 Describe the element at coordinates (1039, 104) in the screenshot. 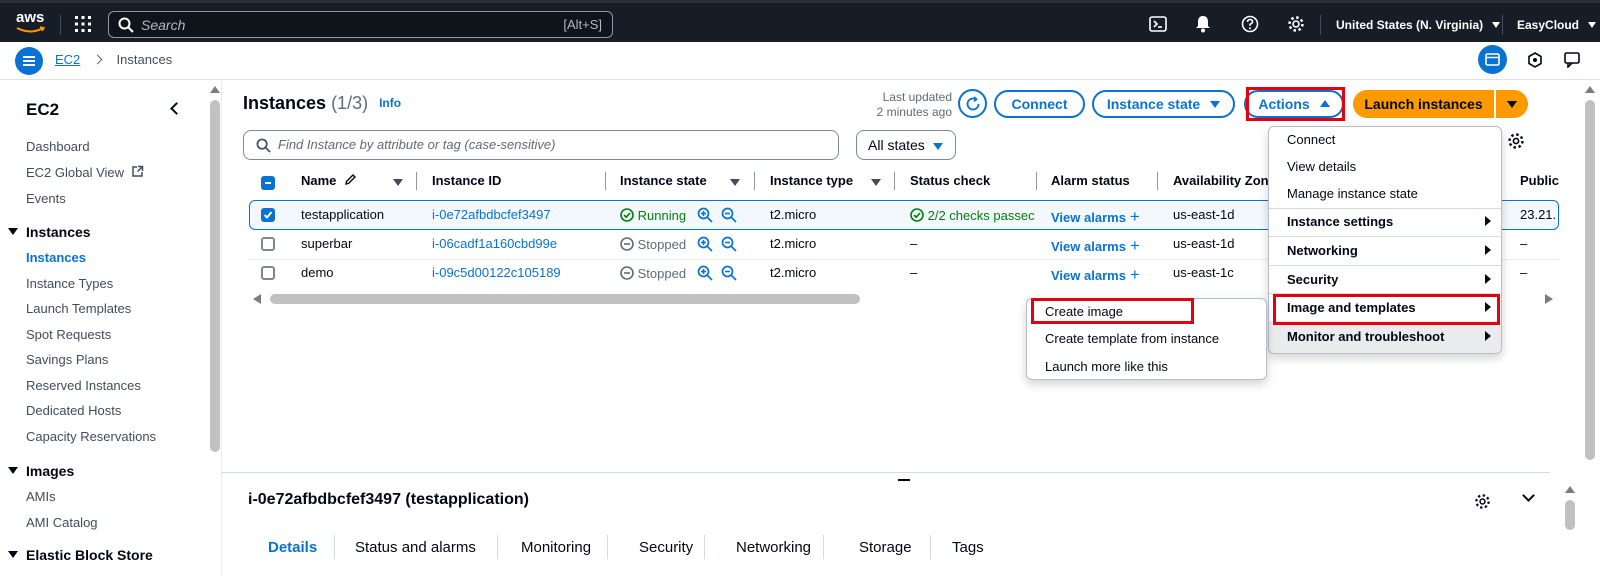

I see `connect-button: Connect` at that location.